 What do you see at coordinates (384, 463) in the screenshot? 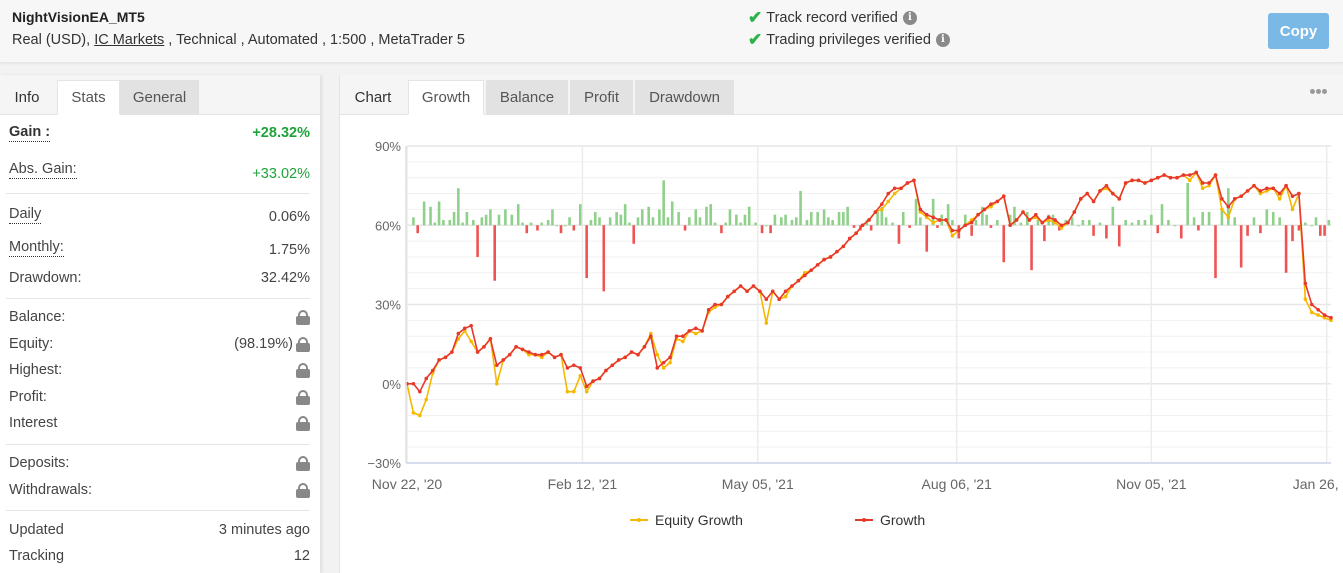
I see `y-tick-label: −30%` at bounding box center [384, 463].